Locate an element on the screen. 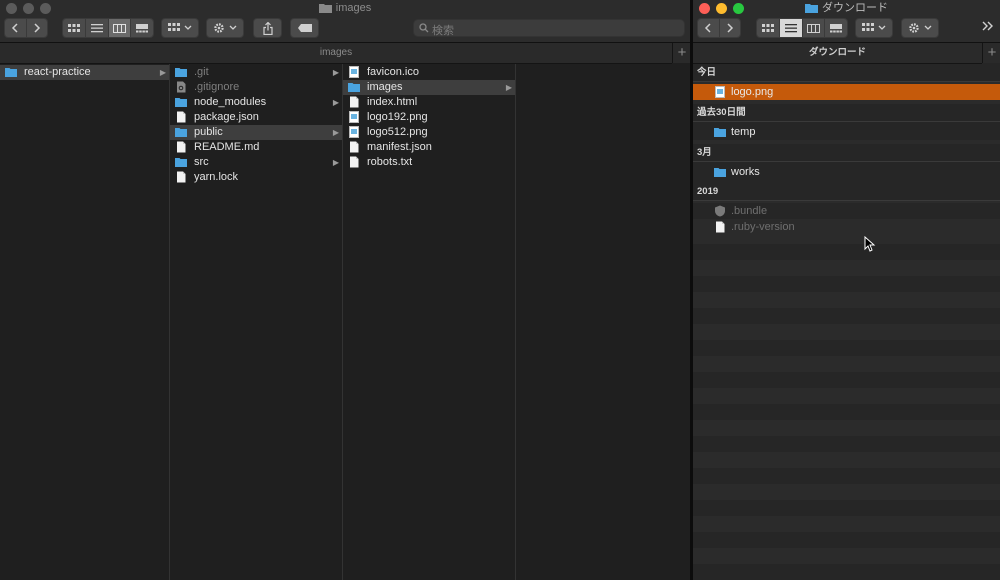 The image size is (1000, 580). search-icon is located at coordinates (424, 28).